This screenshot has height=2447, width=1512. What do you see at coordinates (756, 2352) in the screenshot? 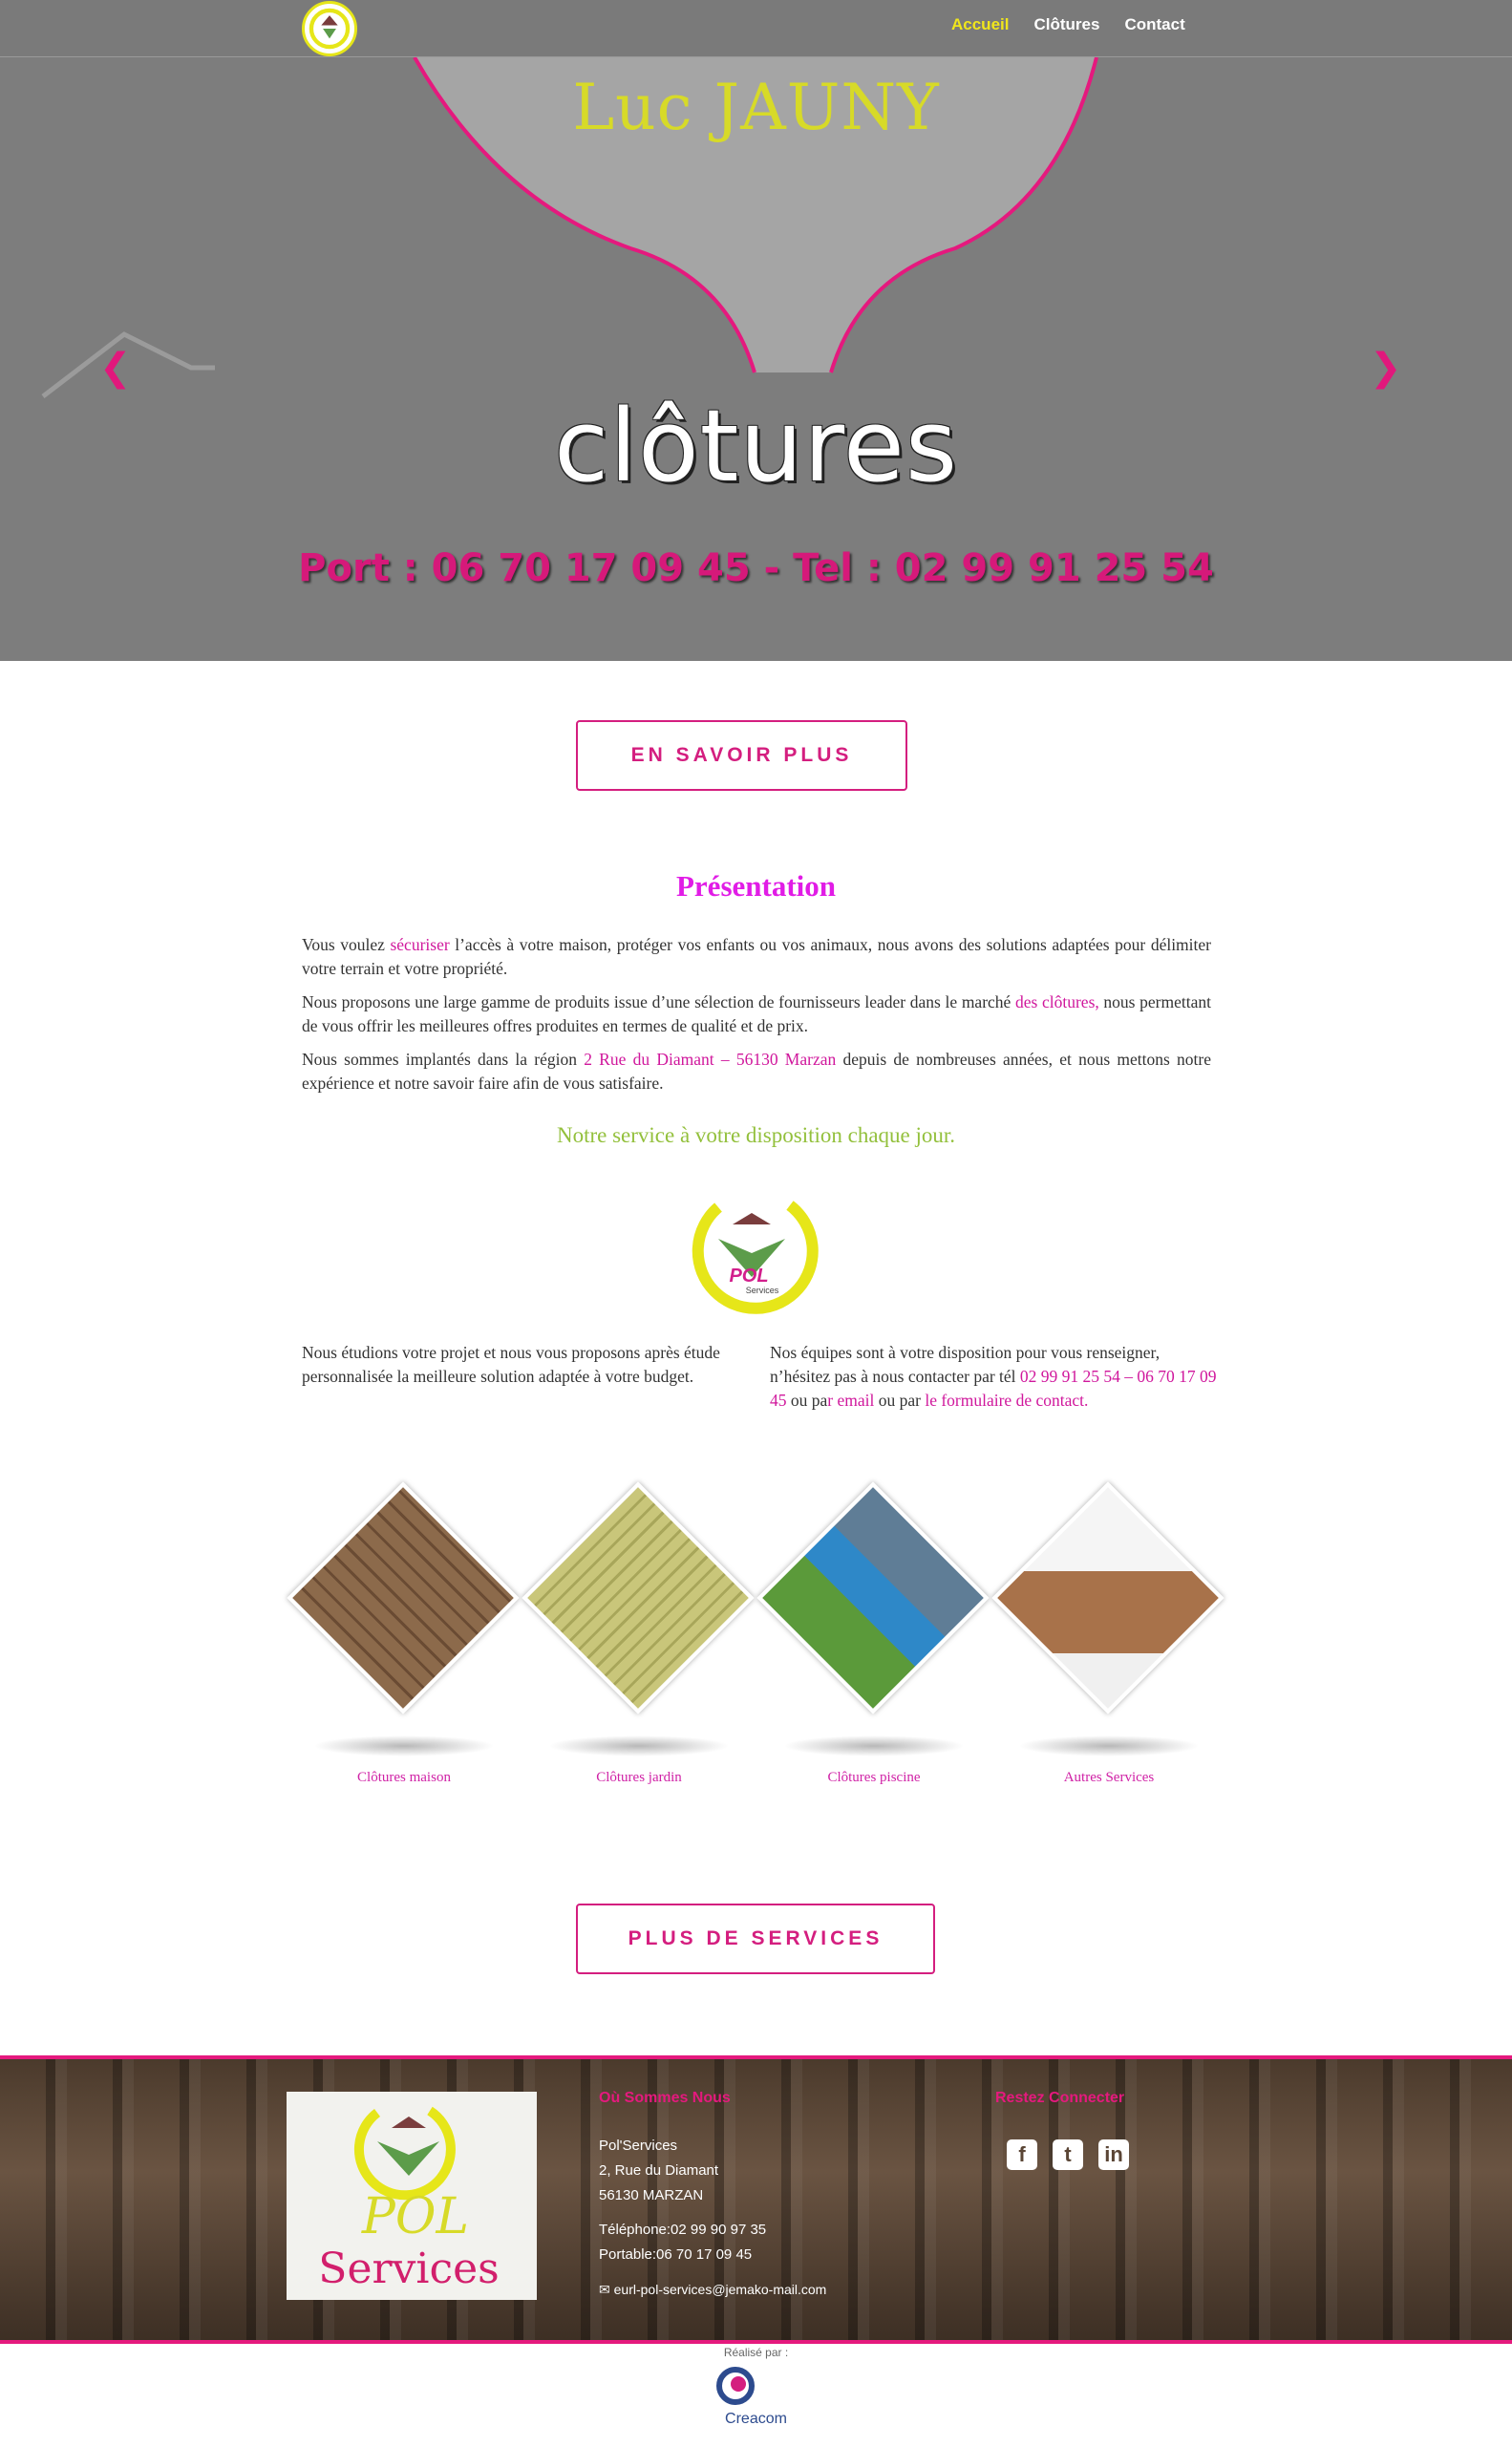
I see `credit-label: Réalisé par :` at bounding box center [756, 2352].